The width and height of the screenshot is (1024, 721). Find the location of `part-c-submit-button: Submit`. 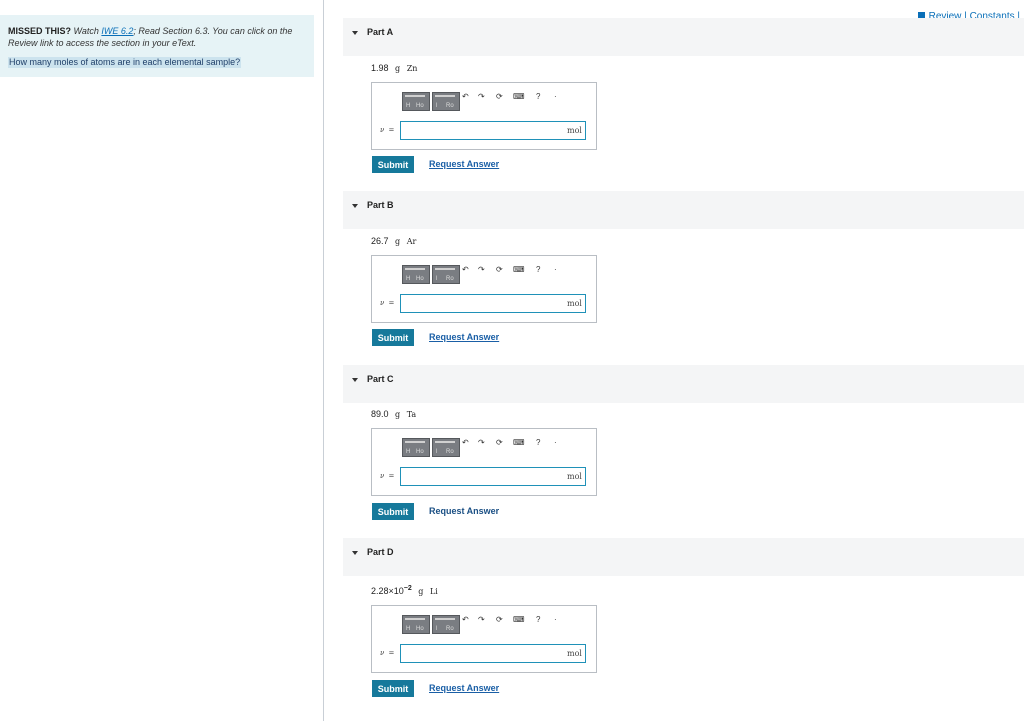

part-c-submit-button: Submit is located at coordinates (393, 511).